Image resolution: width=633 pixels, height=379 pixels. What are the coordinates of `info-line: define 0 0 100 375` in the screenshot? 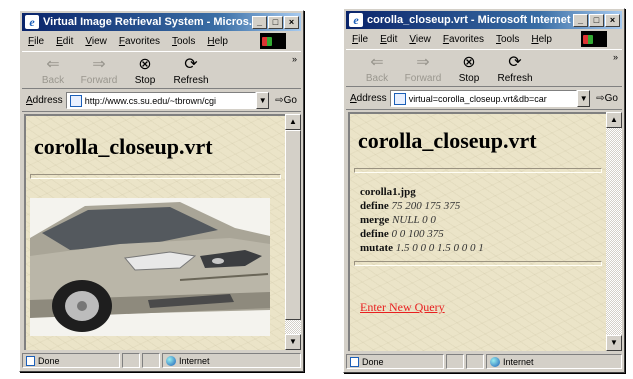 It's located at (483, 234).